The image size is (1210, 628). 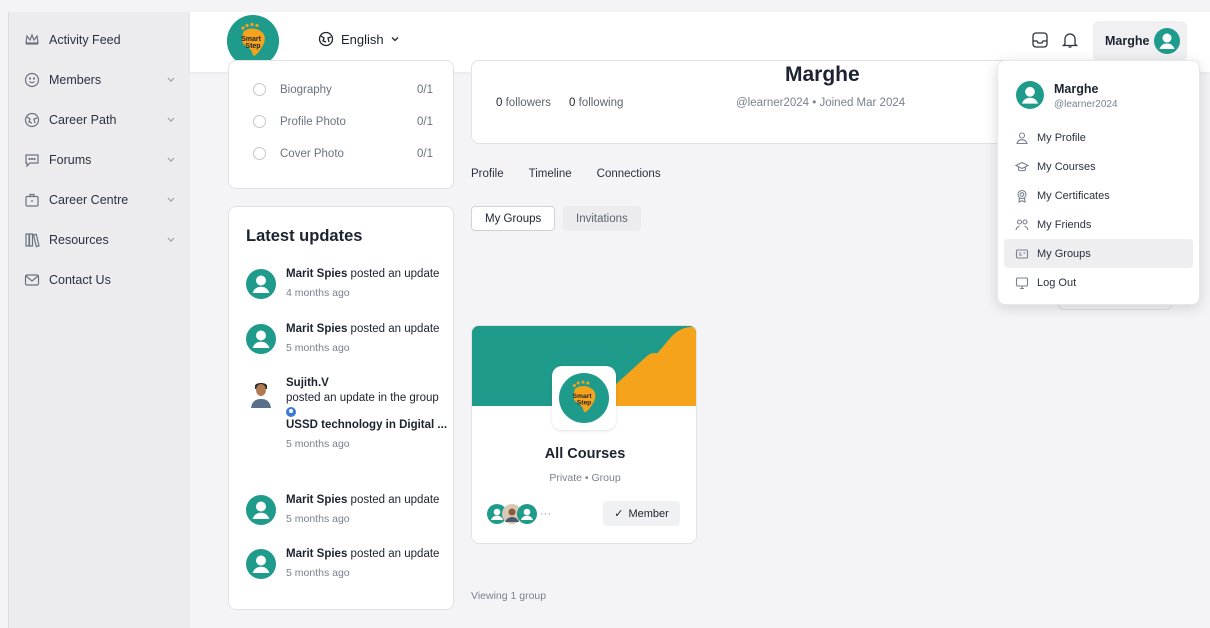 I want to click on checklist-count: 0/1, so click(x=425, y=121).